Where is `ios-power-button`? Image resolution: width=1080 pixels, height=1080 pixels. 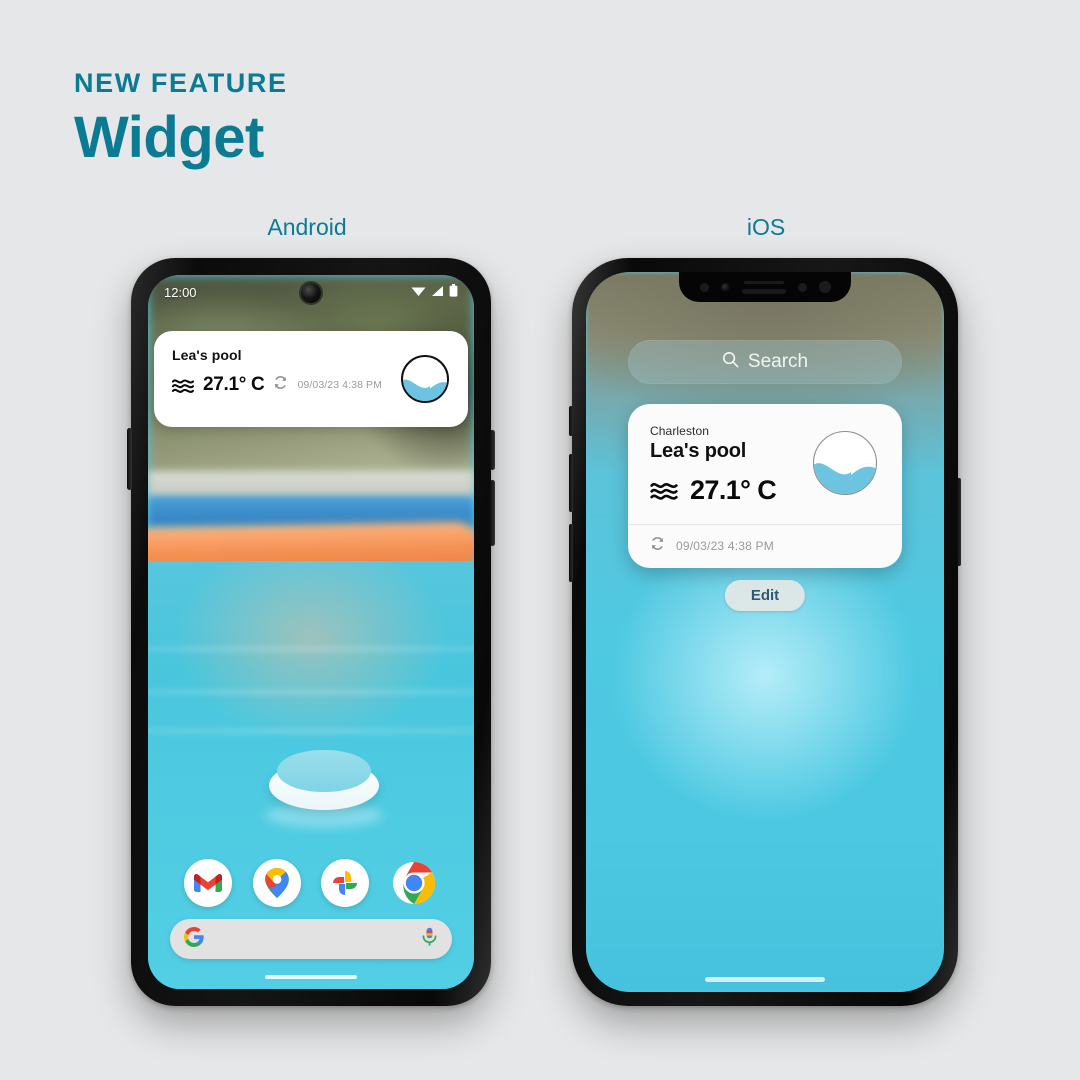 ios-power-button is located at coordinates (959, 522).